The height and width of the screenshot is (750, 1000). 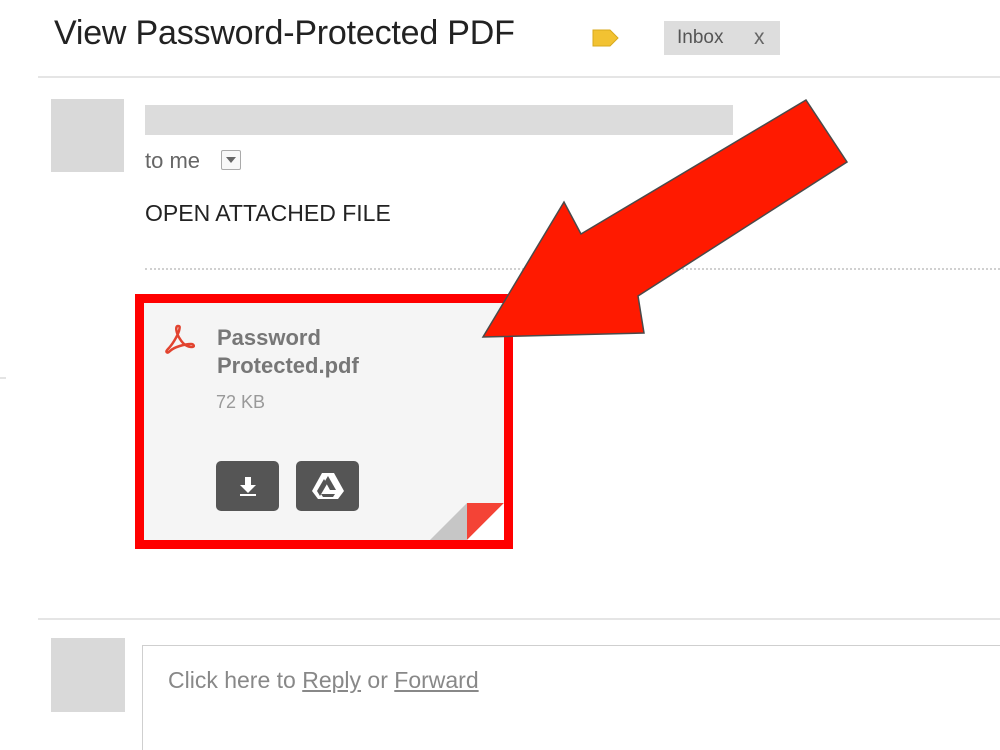 I want to click on pdf-icon, so click(x=180, y=339).